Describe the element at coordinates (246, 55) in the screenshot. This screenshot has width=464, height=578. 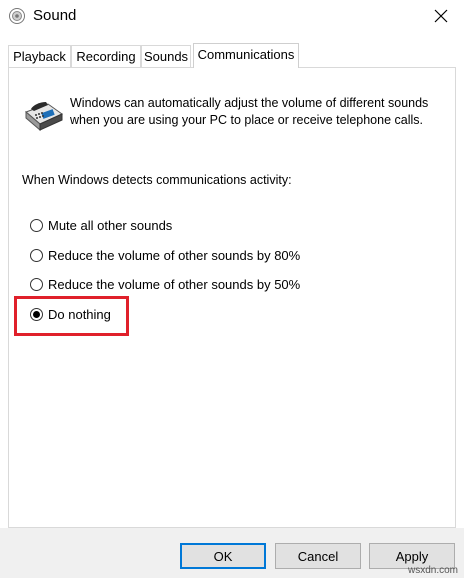
I see `tab-communications: Communications` at that location.